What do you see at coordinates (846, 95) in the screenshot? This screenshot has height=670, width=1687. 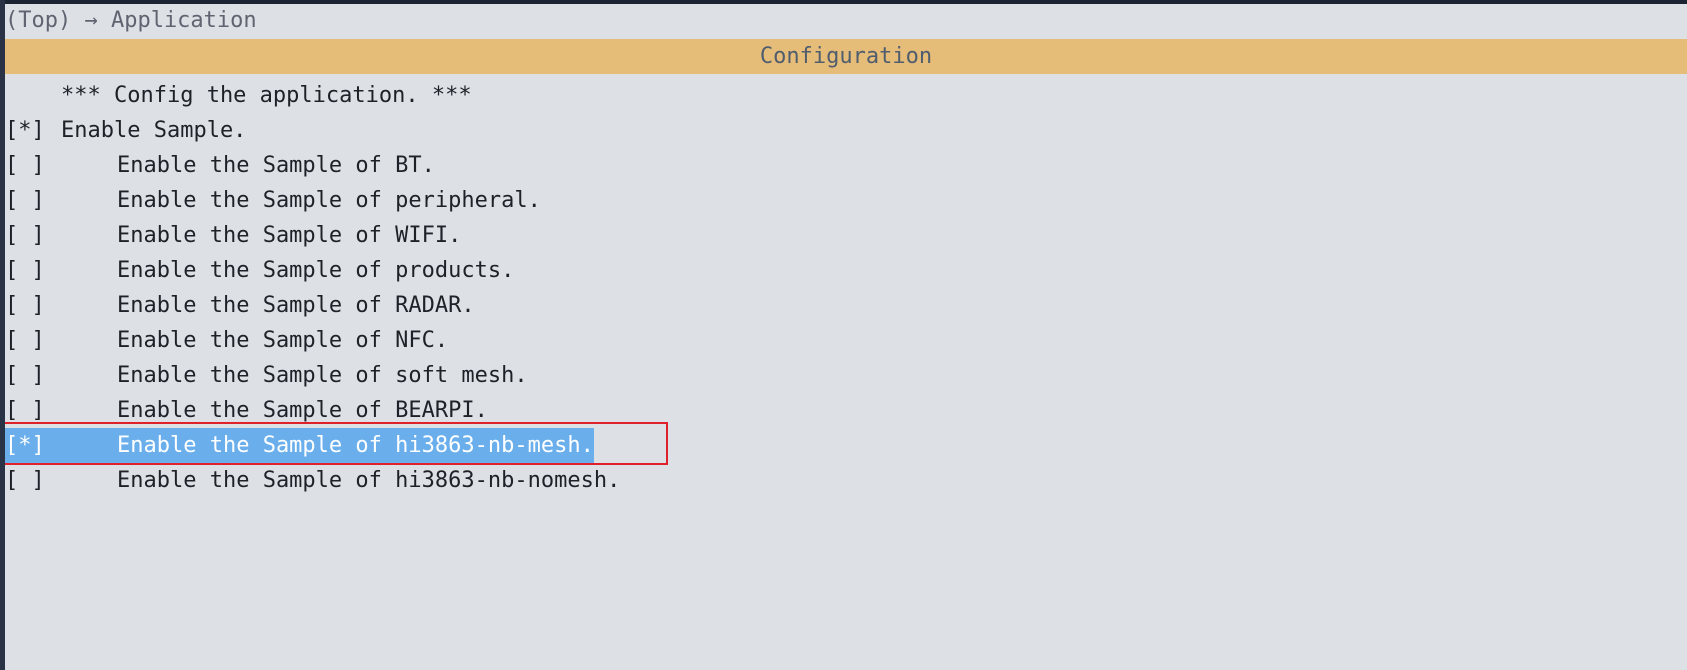 I see `menu-comment: *** Config the application. ***` at bounding box center [846, 95].